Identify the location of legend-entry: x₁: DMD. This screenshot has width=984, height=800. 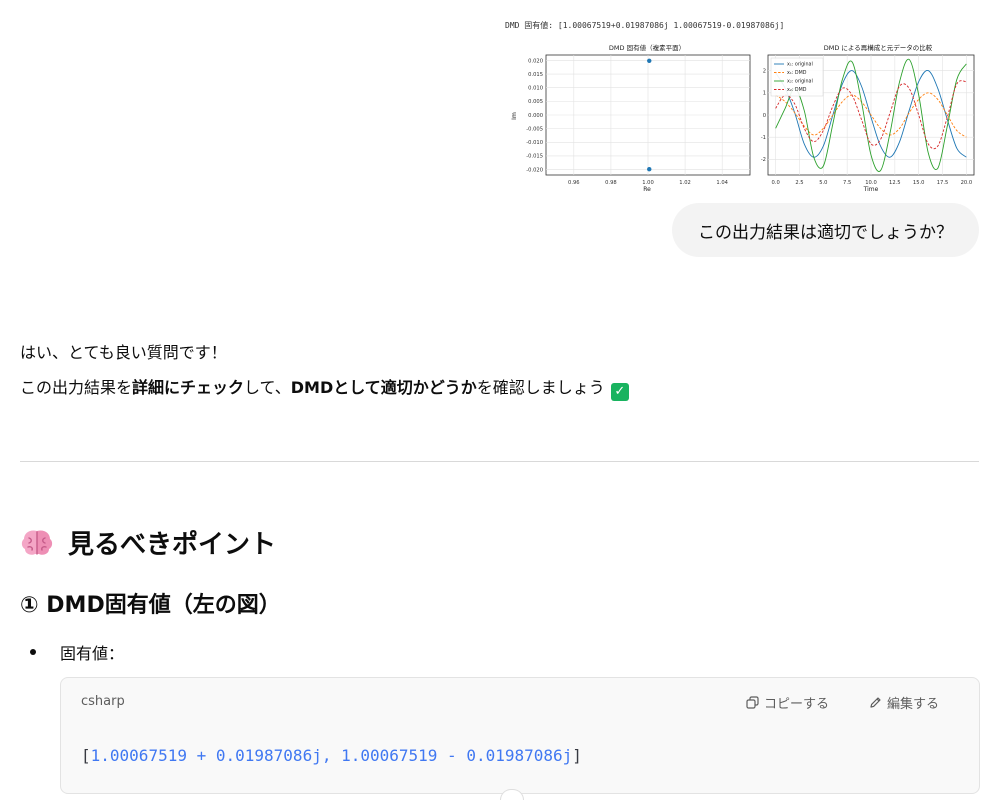
(797, 73).